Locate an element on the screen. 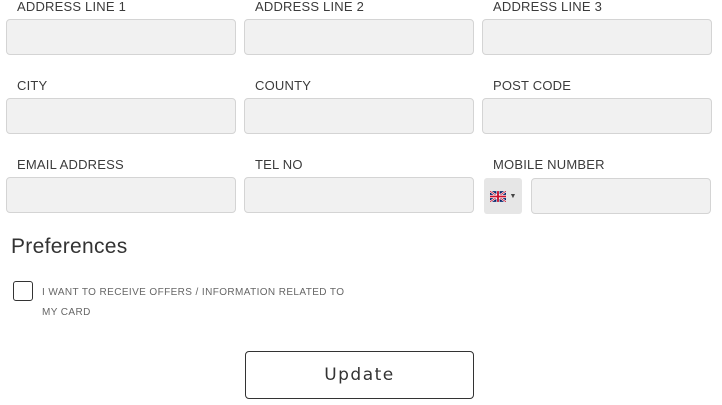  tel-label: TEL NO is located at coordinates (279, 164).